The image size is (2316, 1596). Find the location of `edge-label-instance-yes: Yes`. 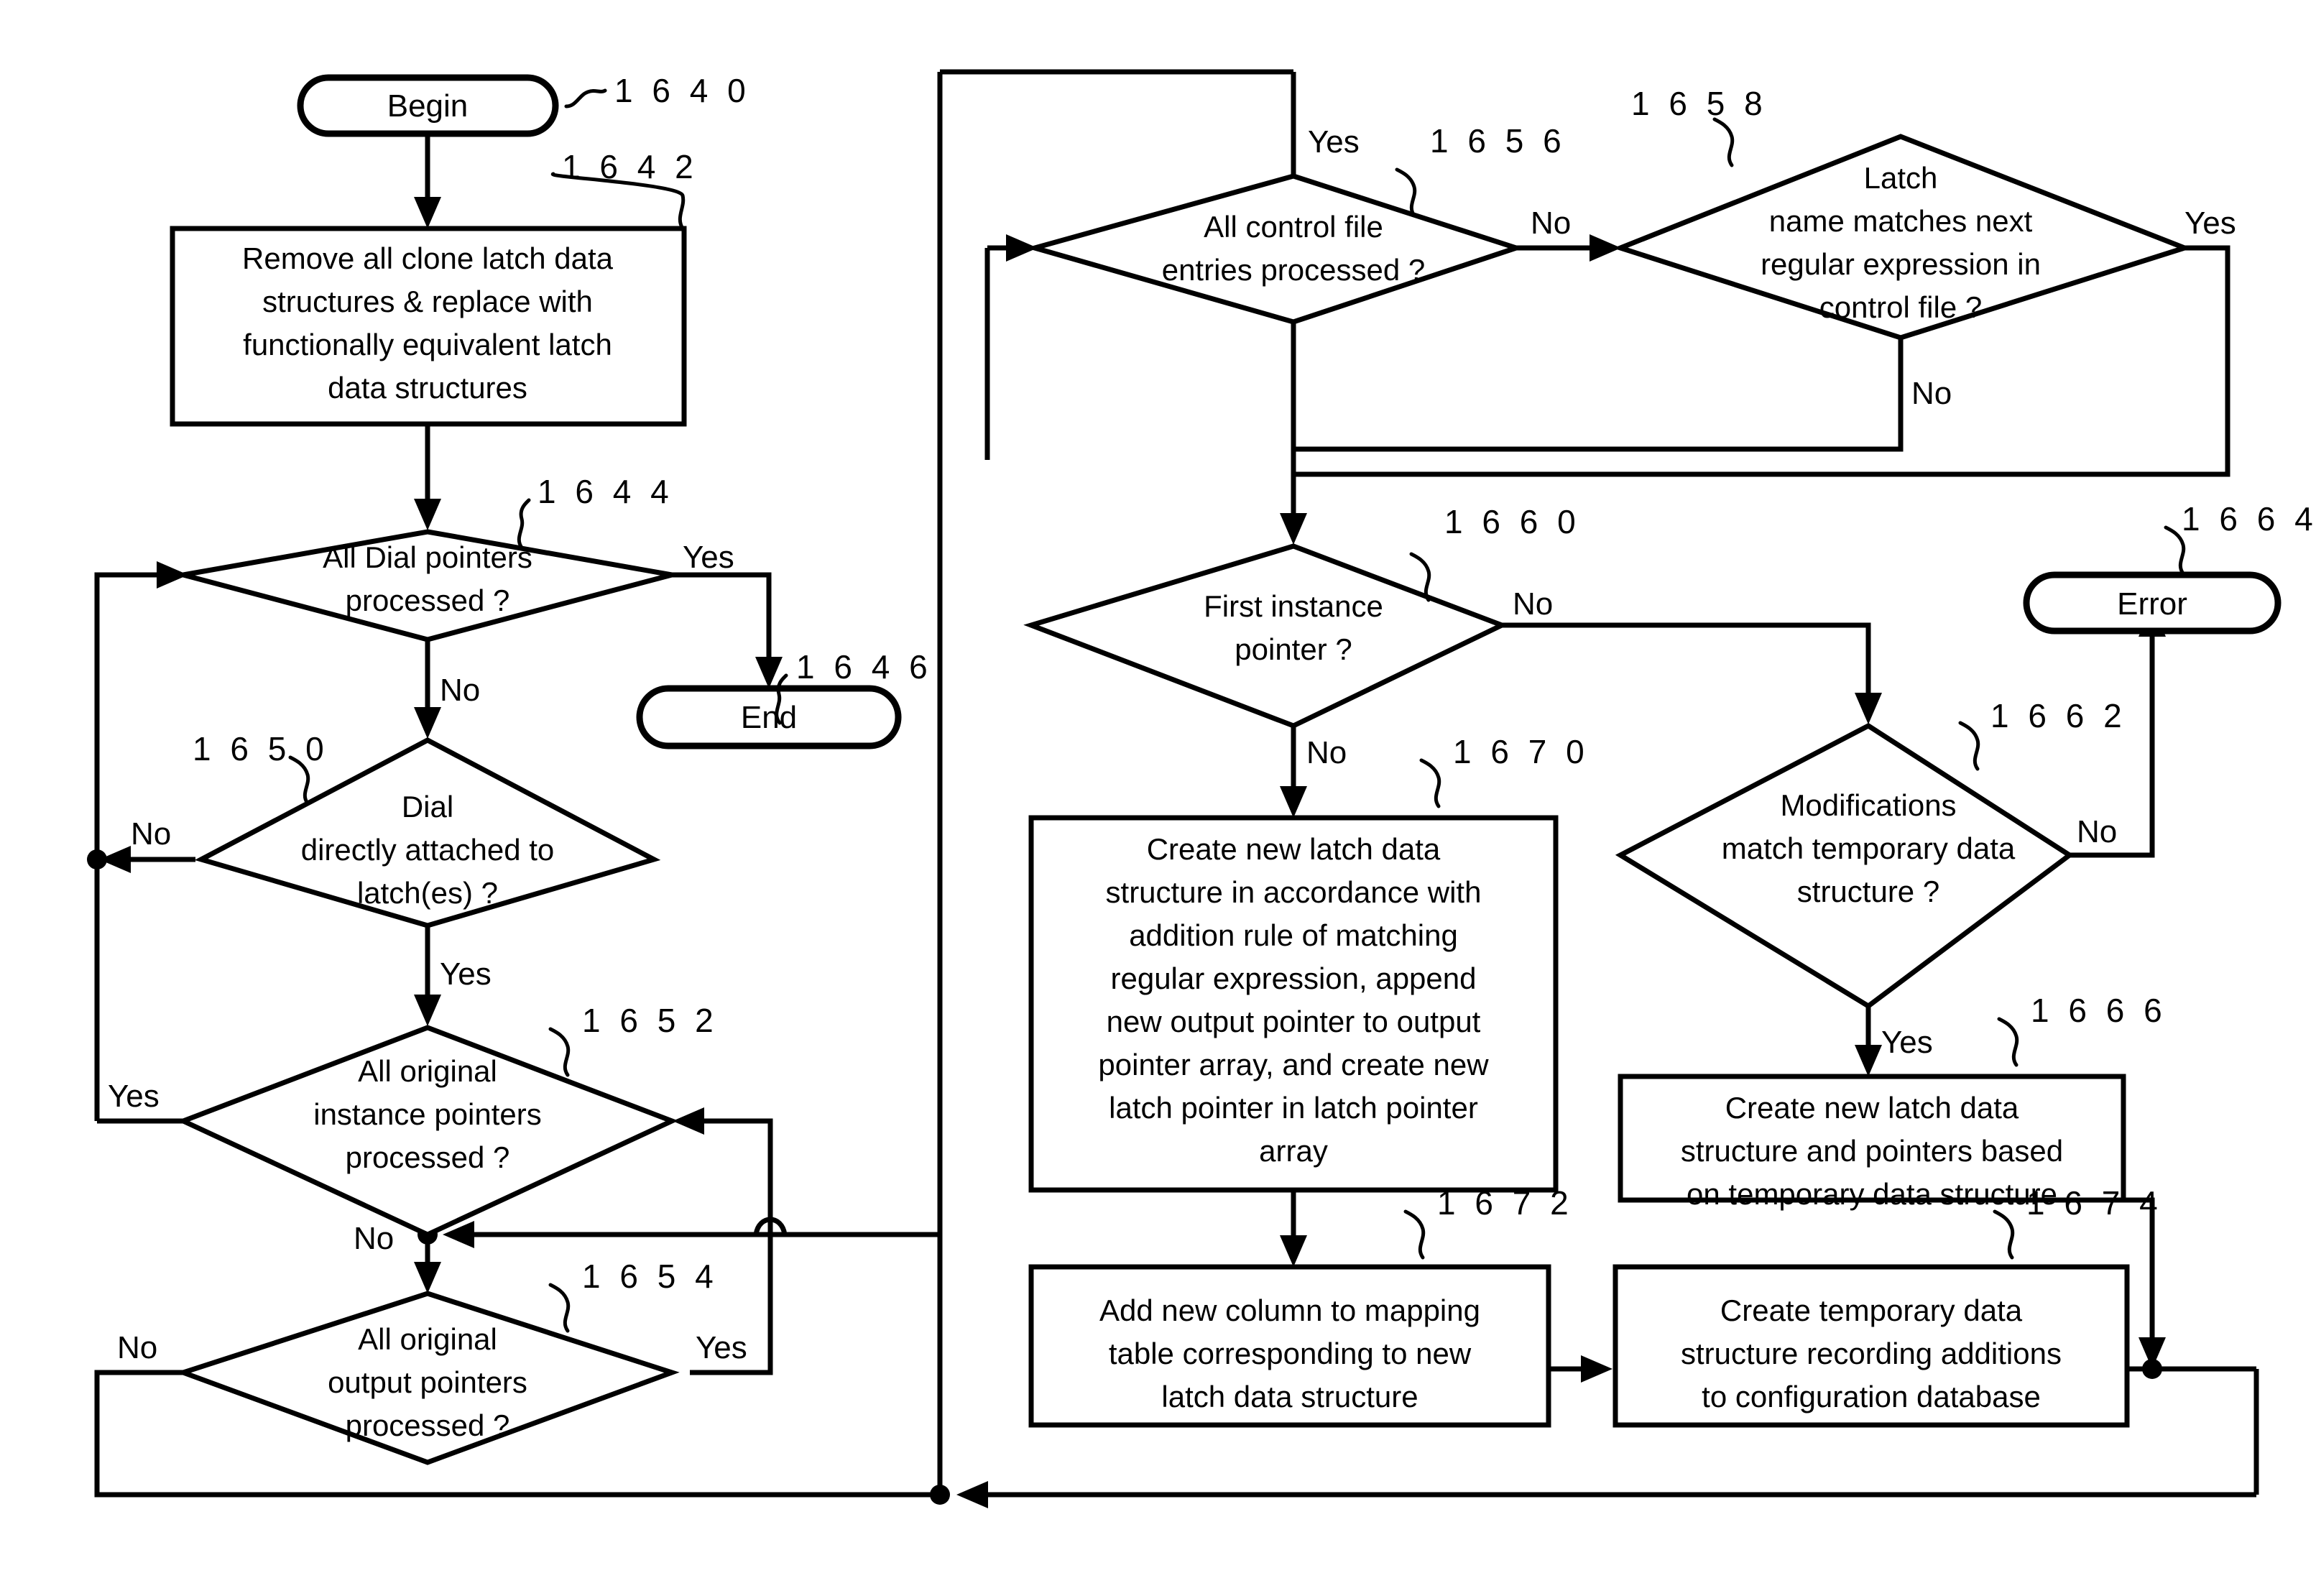

edge-label-instance-yes: Yes is located at coordinates (134, 1096).